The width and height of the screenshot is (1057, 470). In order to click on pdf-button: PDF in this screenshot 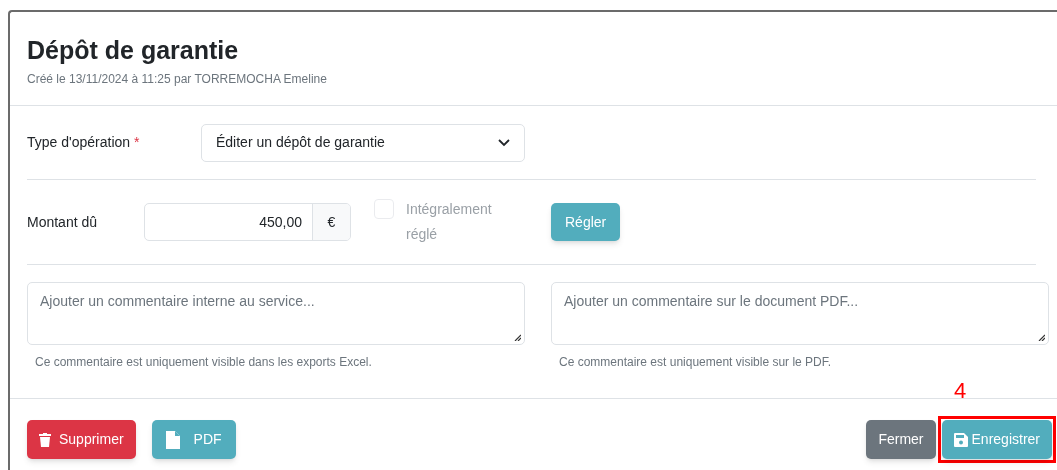, I will do `click(193, 439)`.